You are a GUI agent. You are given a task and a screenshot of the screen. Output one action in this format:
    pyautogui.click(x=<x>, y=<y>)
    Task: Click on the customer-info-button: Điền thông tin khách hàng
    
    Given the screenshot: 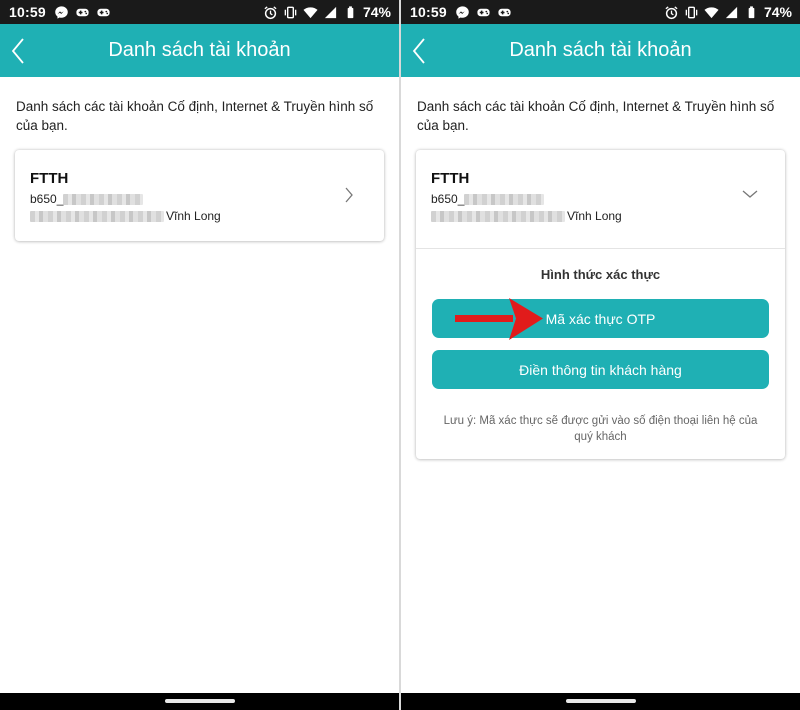 What is the action you would take?
    pyautogui.click(x=600, y=369)
    